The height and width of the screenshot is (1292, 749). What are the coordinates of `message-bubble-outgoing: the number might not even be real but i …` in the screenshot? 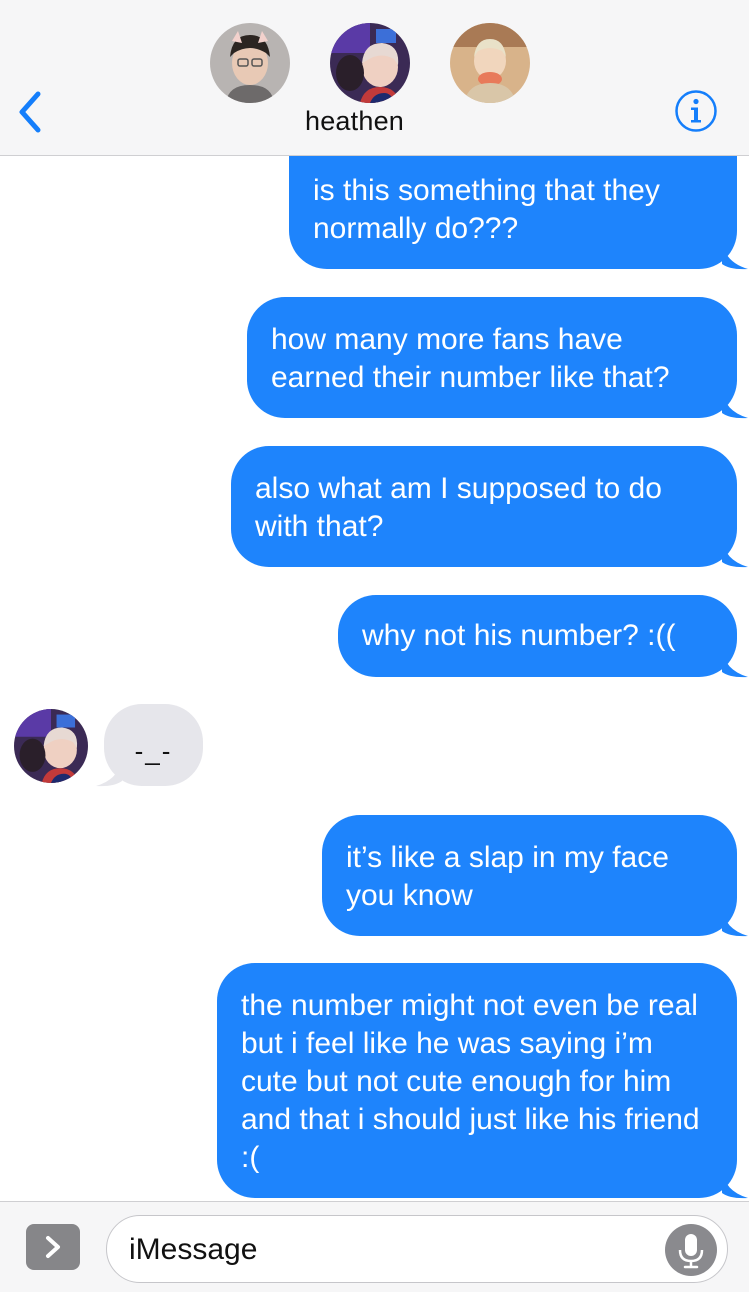 It's located at (477, 1080).